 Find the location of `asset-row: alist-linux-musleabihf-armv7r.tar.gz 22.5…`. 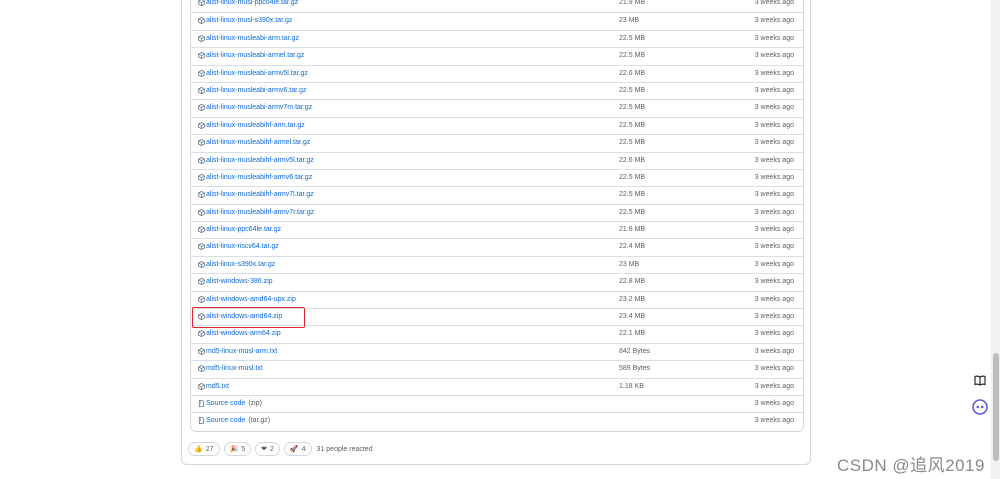

asset-row: alist-linux-musleabihf-armv7r.tar.gz 22.5… is located at coordinates (497, 212).